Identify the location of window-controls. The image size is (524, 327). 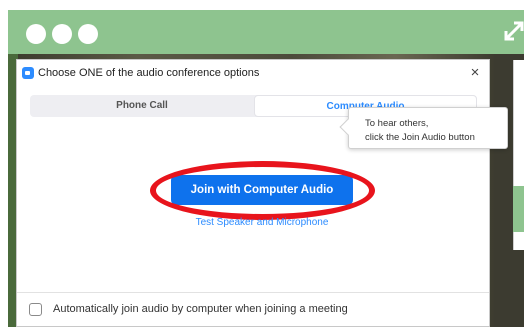
(62, 34).